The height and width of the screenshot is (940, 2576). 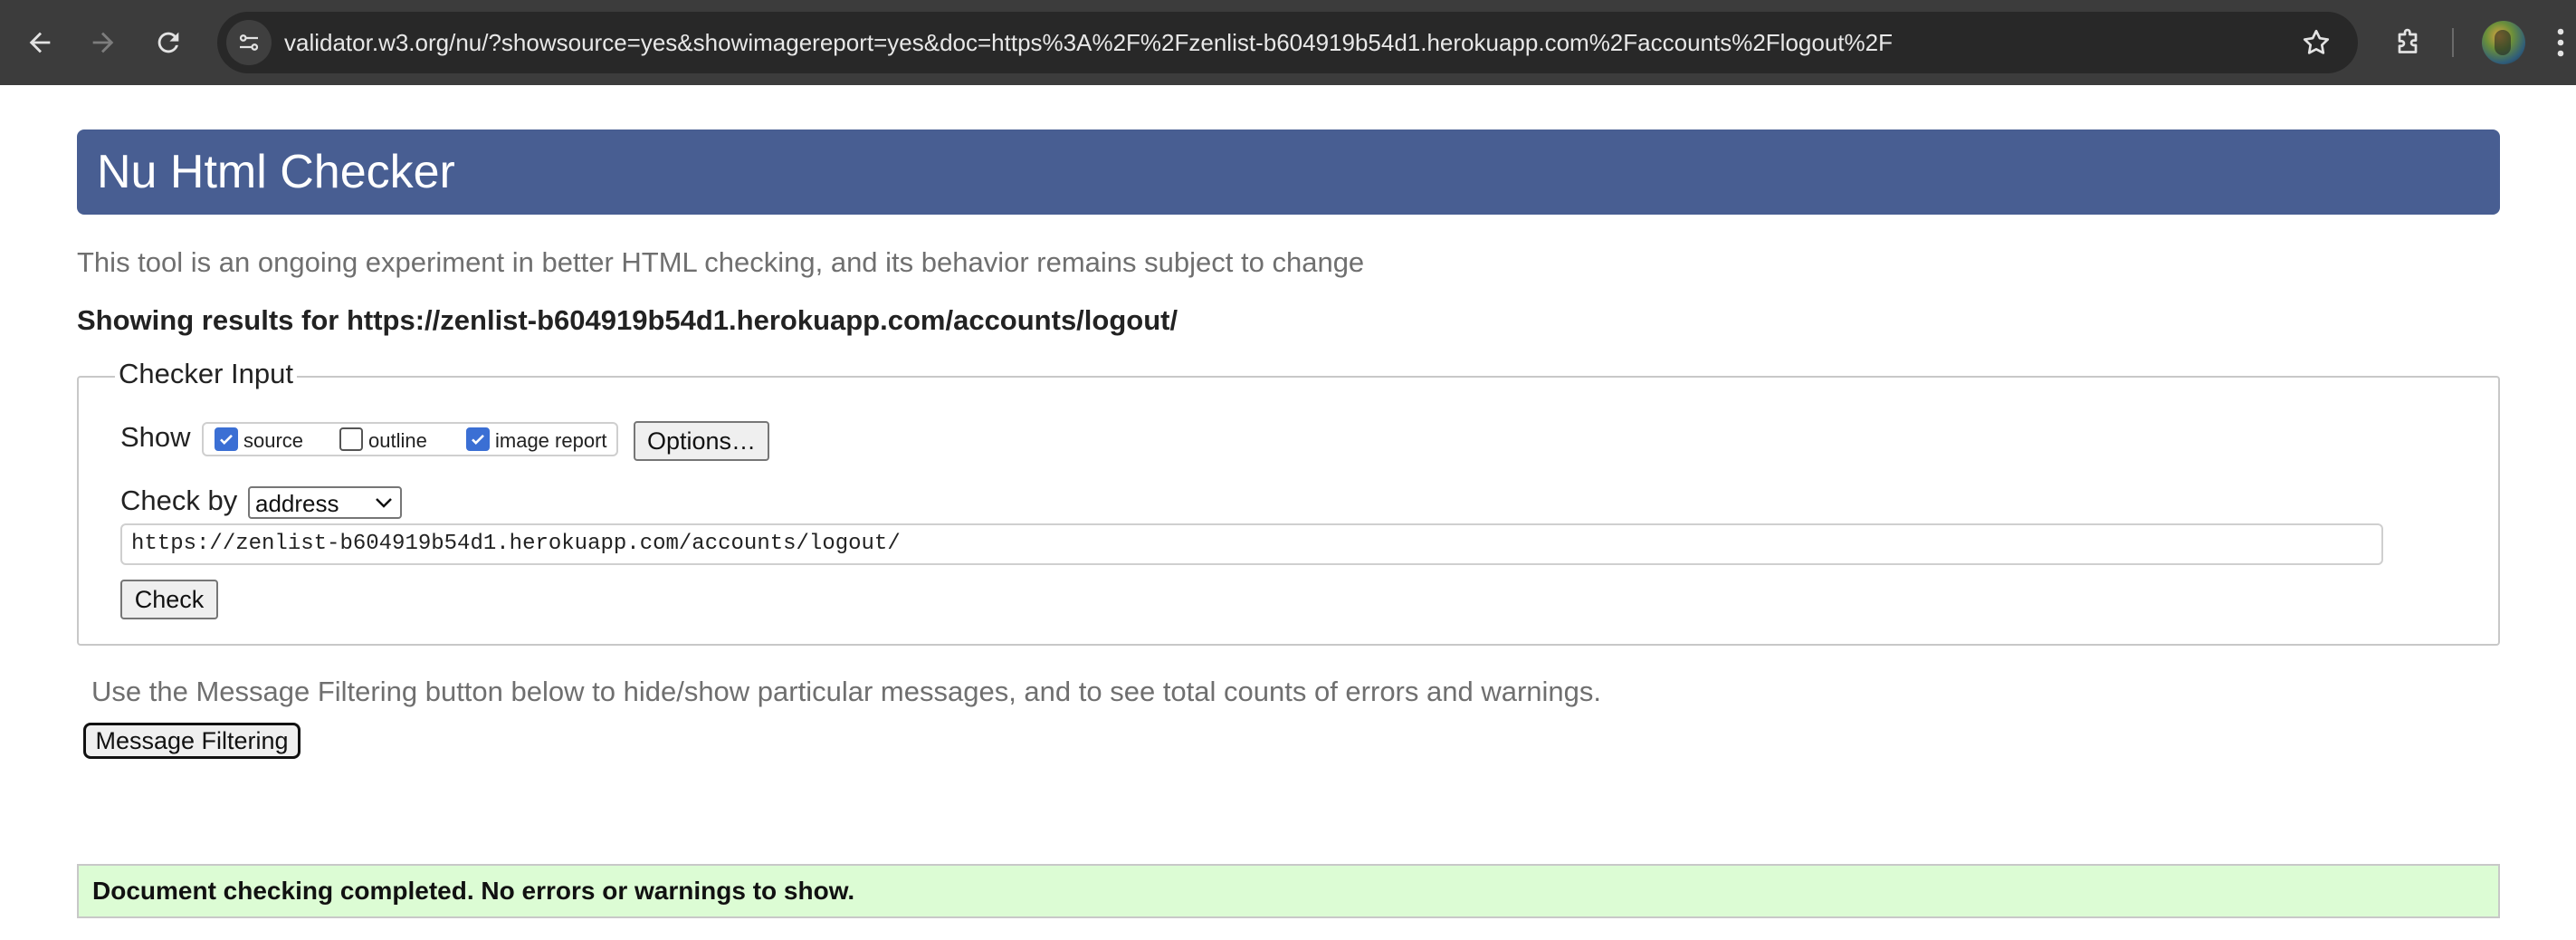 What do you see at coordinates (297, 504) in the screenshot?
I see `check-by-selected-value: address` at bounding box center [297, 504].